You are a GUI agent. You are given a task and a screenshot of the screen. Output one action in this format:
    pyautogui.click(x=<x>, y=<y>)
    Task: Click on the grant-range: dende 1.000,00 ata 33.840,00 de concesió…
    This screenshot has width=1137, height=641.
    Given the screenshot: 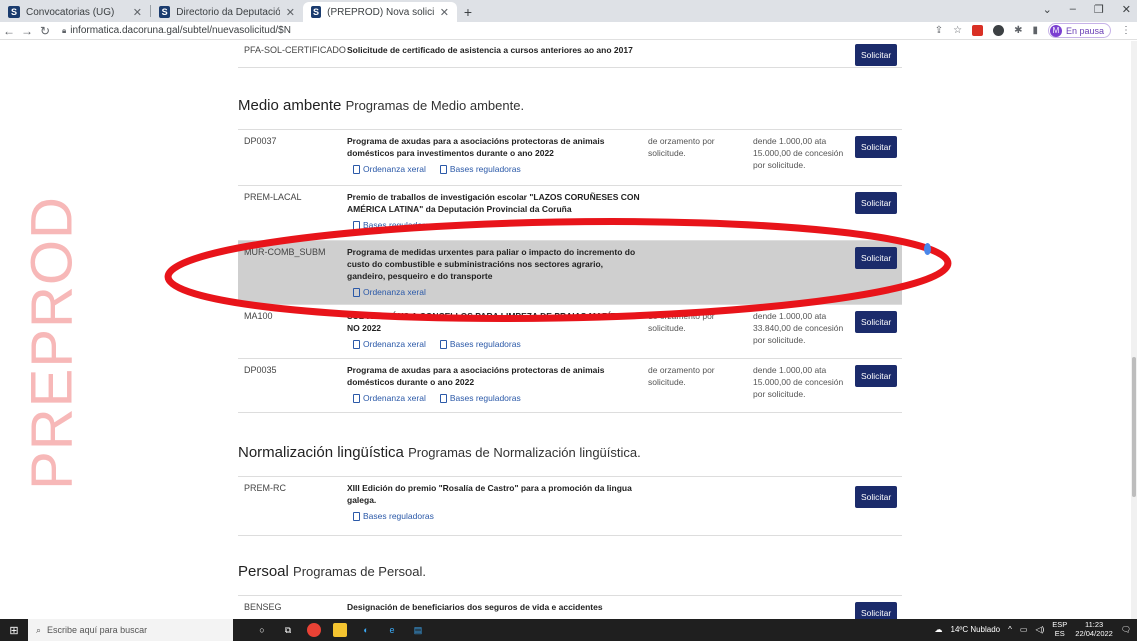 What is the action you would take?
    pyautogui.click(x=798, y=328)
    